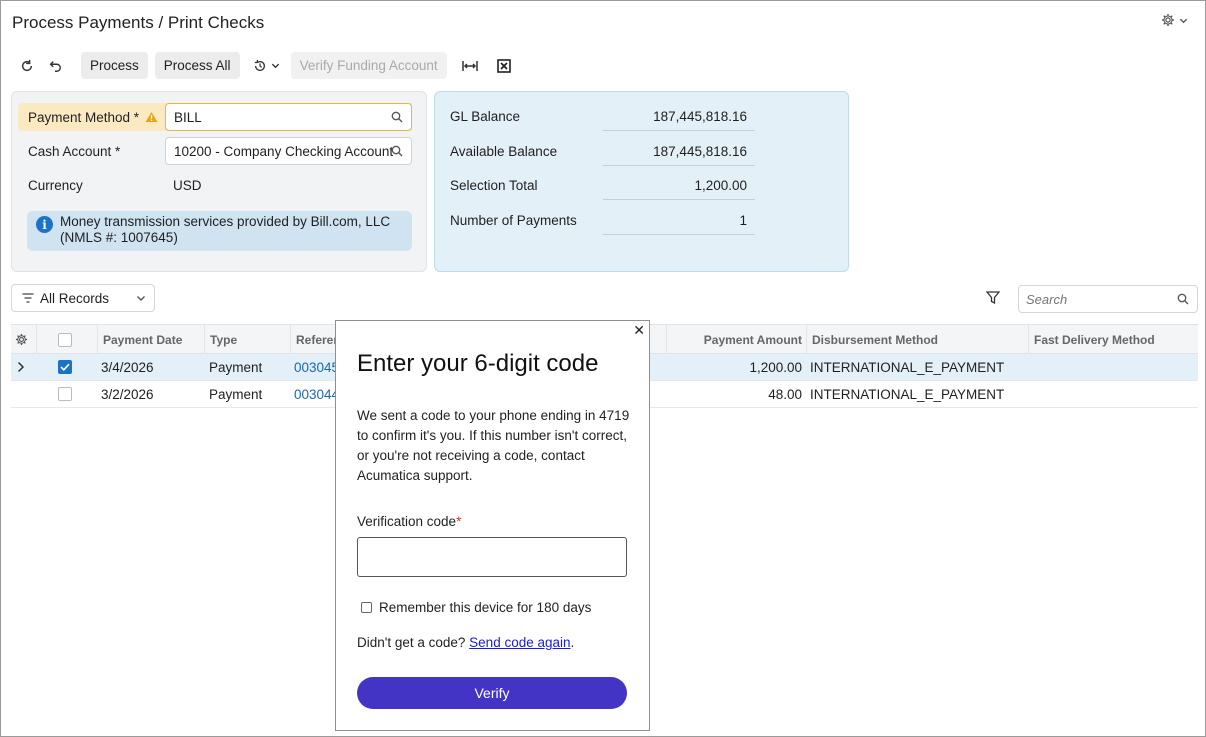  I want to click on verify-funding-account-button: Verify Funding Account, so click(368, 65).